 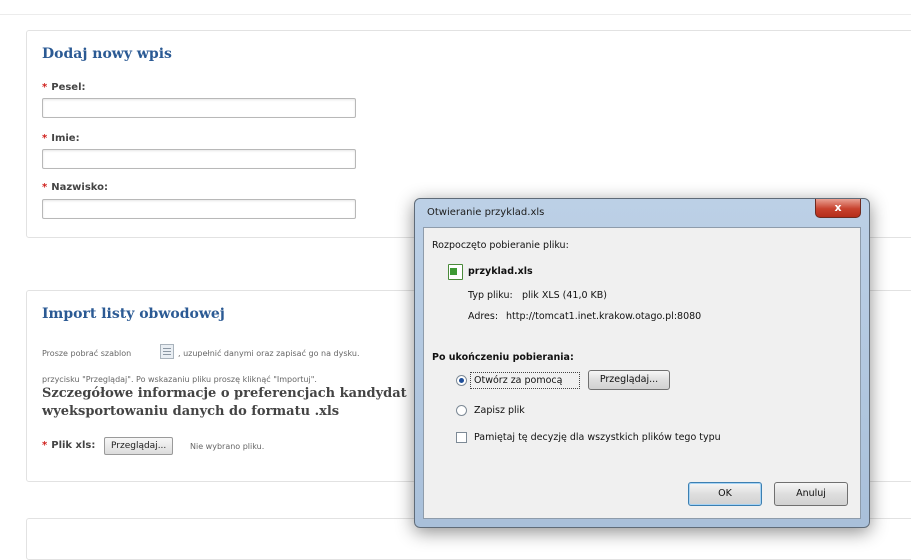 I want to click on pesel-label: * Pesel:, so click(x=64, y=87).